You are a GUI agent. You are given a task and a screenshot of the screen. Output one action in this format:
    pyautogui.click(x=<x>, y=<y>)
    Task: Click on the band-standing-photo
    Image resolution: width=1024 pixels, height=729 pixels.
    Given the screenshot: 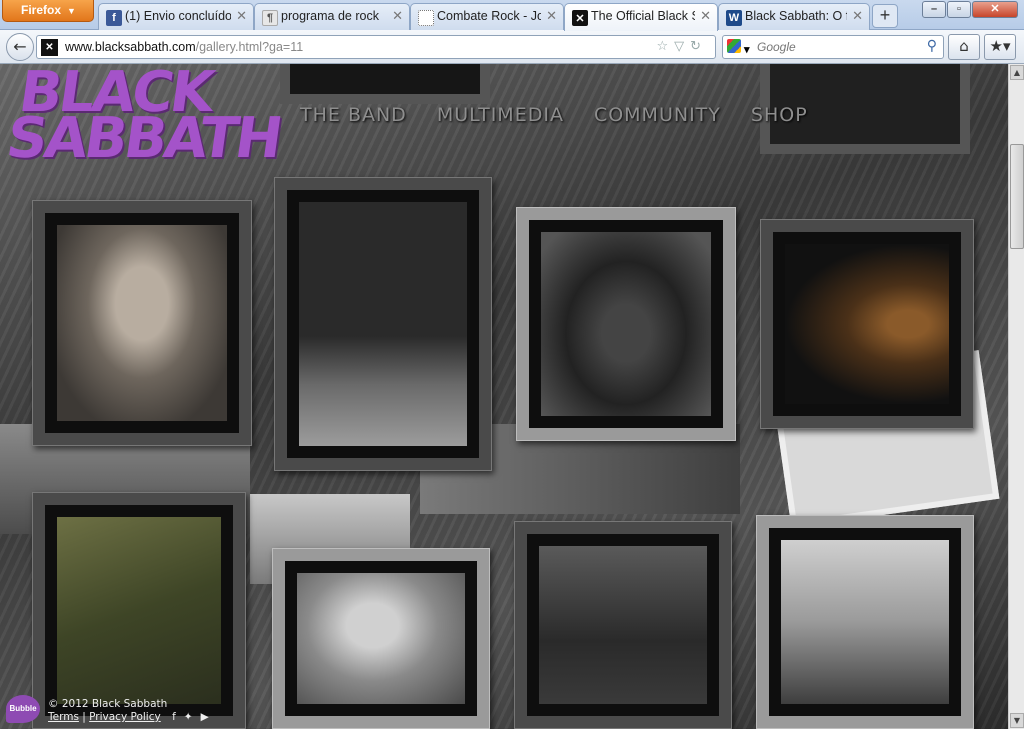 What is the action you would take?
    pyautogui.click(x=623, y=625)
    